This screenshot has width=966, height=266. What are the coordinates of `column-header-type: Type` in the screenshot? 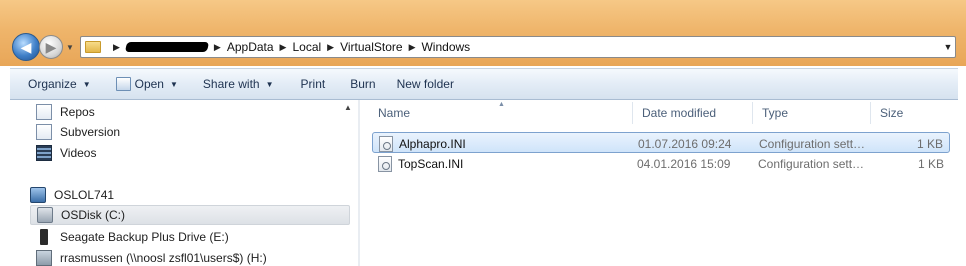 It's located at (811, 113).